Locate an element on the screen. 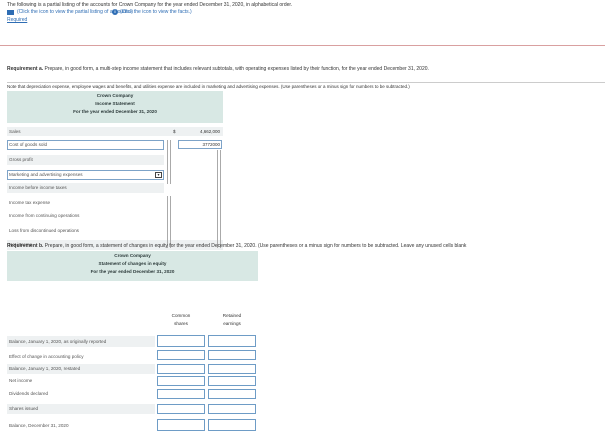 This screenshot has height=434, width=605. info-icon: i is located at coordinates (115, 12).